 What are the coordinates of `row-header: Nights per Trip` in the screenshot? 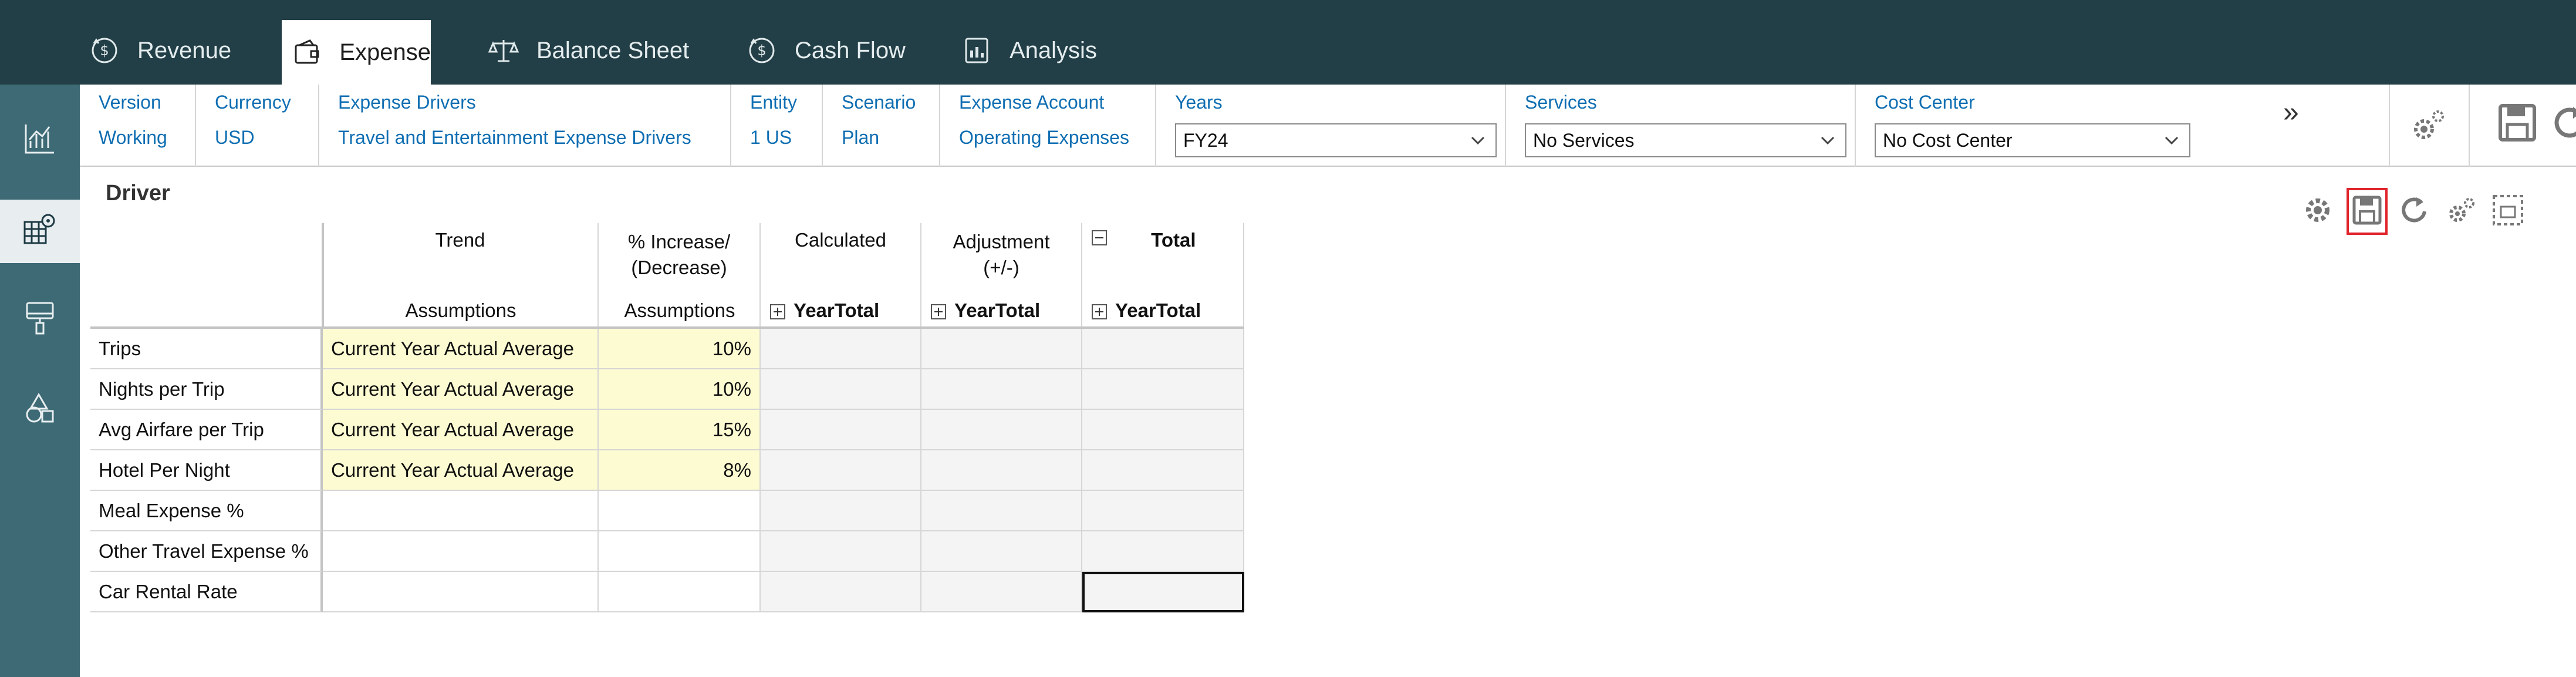 It's located at (206, 390).